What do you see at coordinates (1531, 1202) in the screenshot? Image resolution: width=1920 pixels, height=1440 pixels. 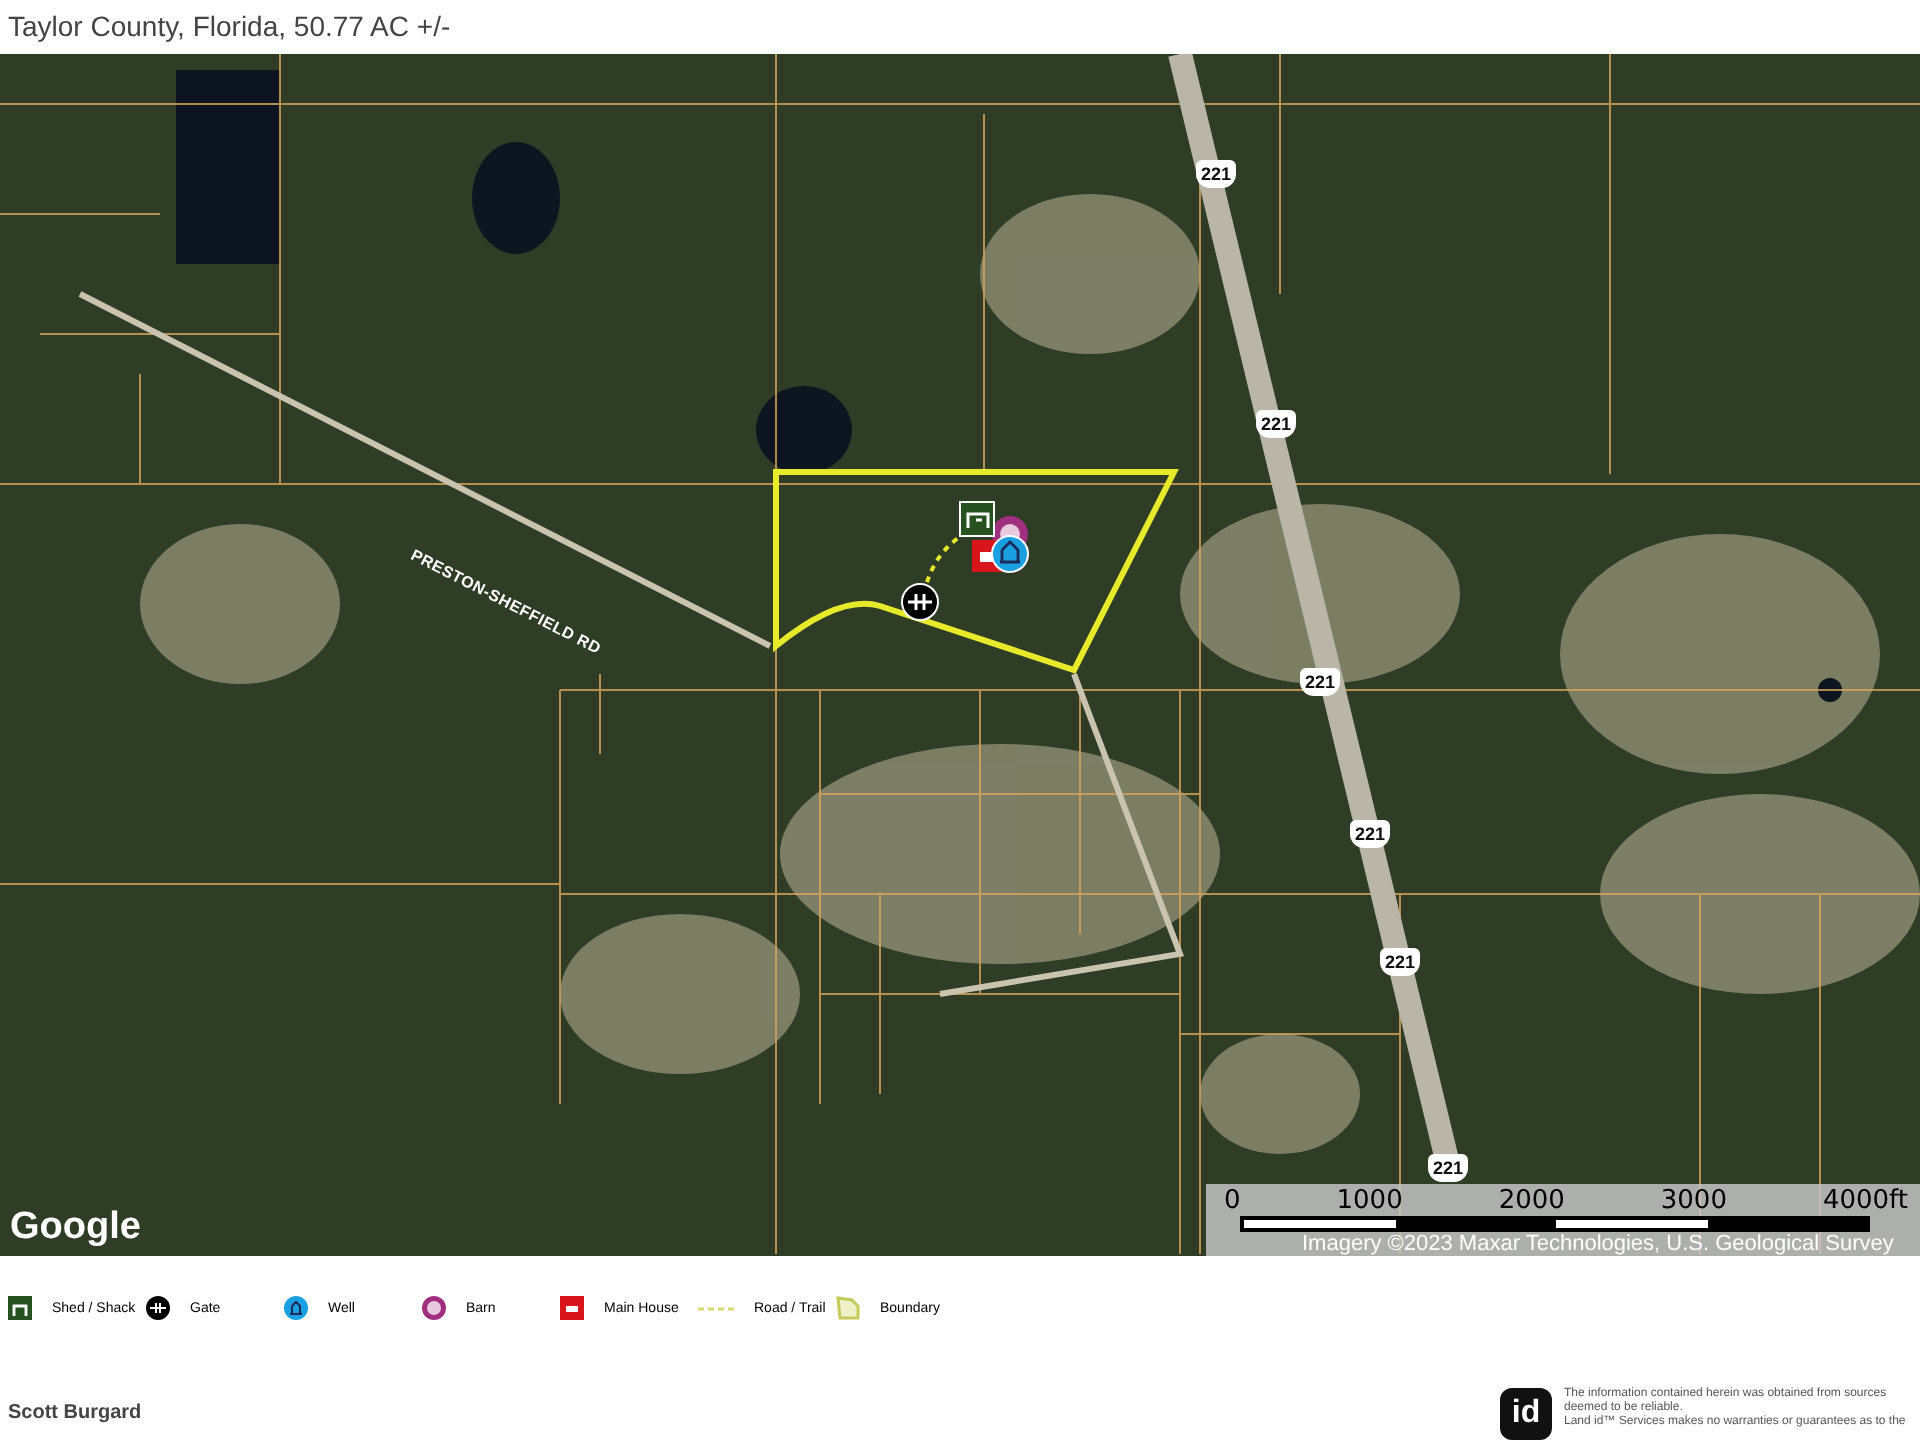 I see `scale-label: 2000` at bounding box center [1531, 1202].